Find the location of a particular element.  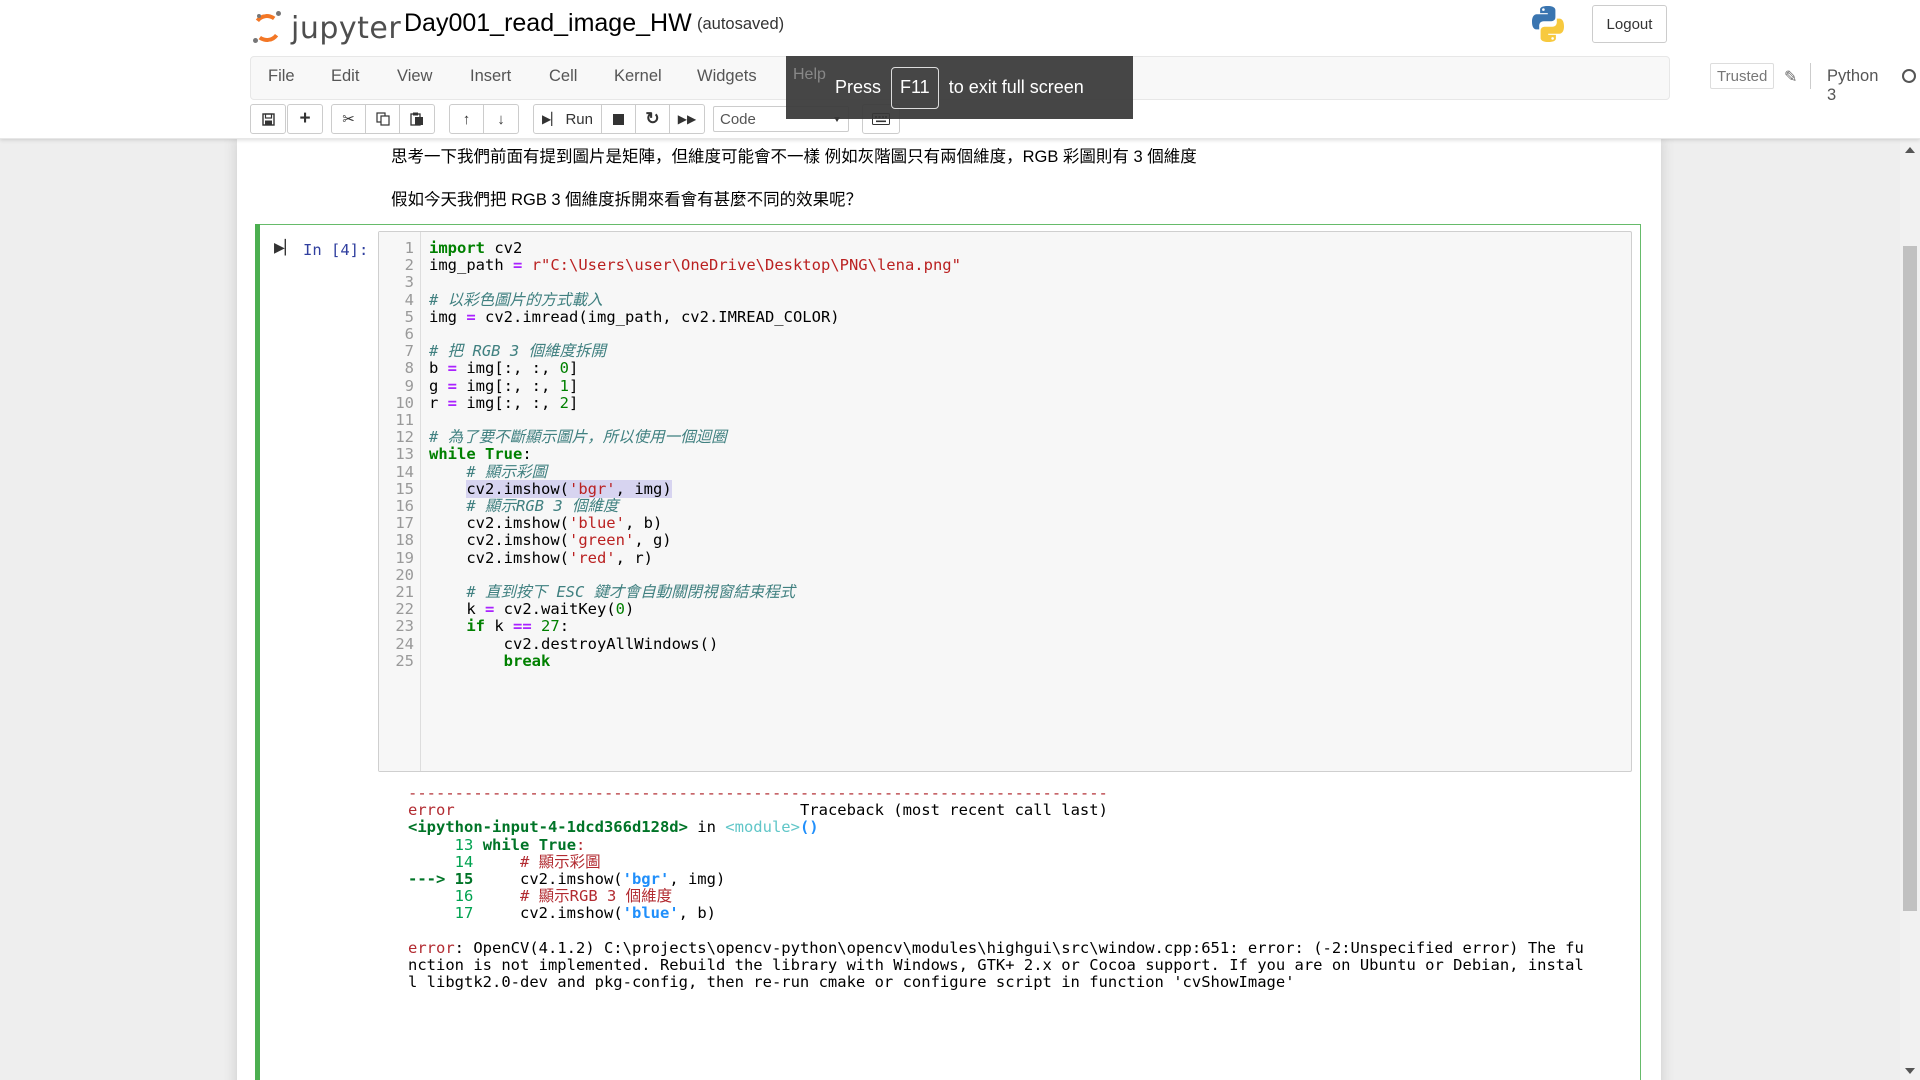

menu-insert: Insert is located at coordinates (490, 76).